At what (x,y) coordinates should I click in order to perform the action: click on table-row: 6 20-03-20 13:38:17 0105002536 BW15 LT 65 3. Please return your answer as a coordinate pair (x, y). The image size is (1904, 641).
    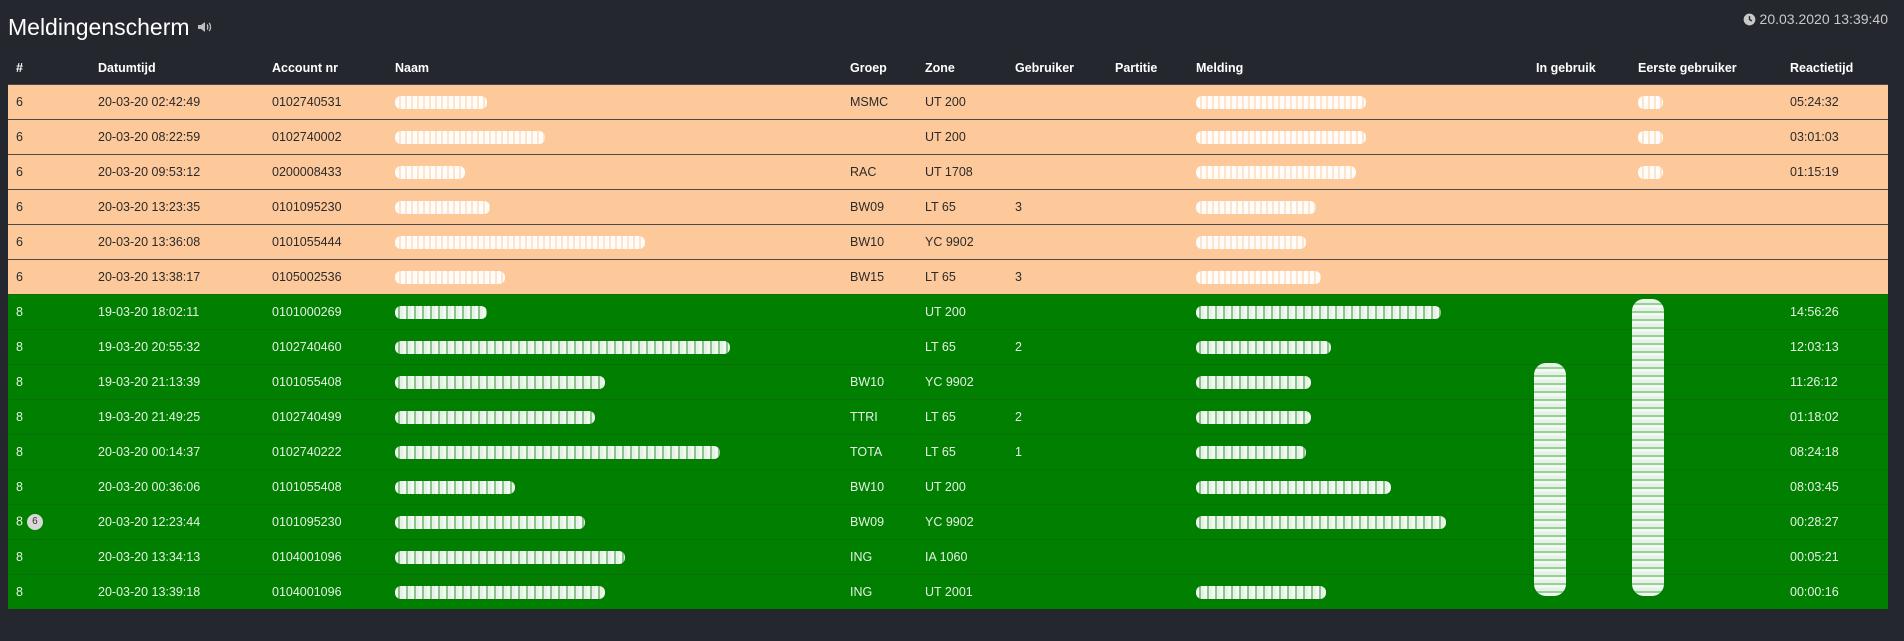
    Looking at the image, I should click on (948, 277).